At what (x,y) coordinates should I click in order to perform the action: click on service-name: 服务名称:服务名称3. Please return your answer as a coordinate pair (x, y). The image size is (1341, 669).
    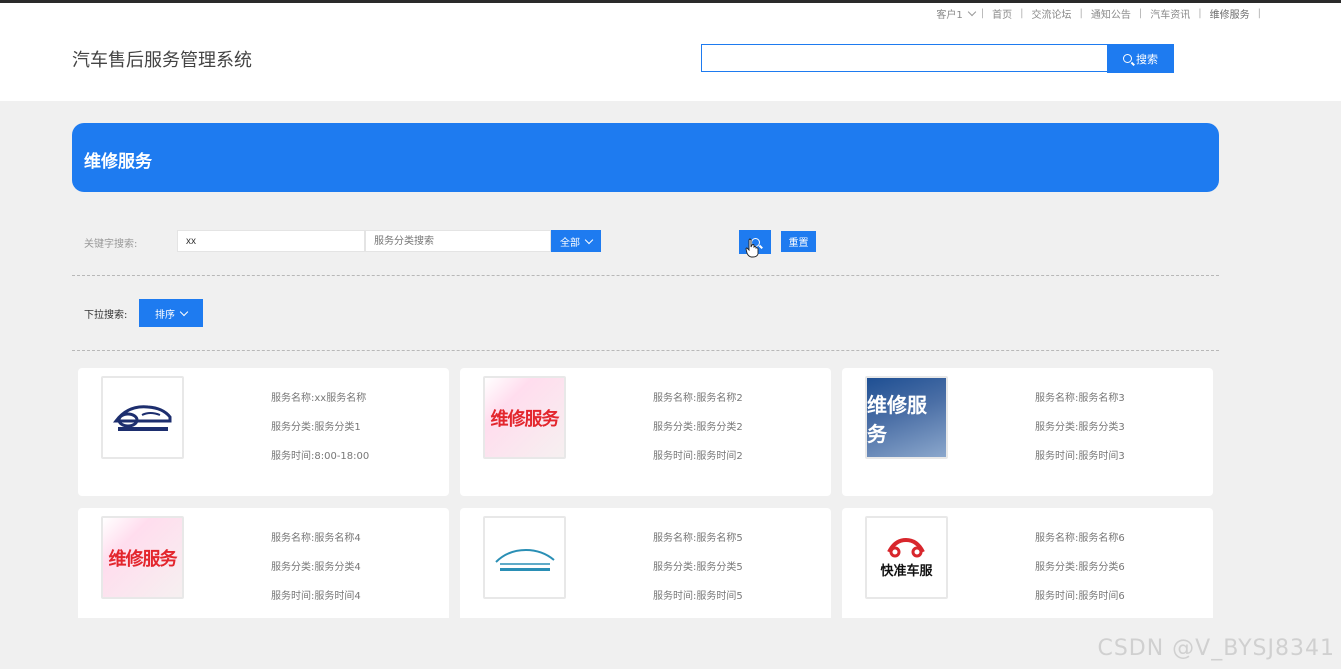
    Looking at the image, I should click on (1080, 398).